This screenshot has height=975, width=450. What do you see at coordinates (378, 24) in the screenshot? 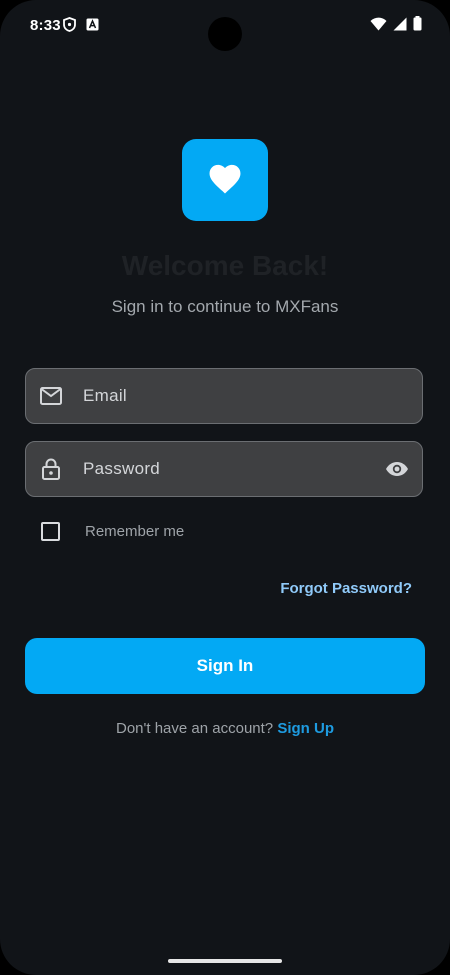
I see `wifi-icon` at bounding box center [378, 24].